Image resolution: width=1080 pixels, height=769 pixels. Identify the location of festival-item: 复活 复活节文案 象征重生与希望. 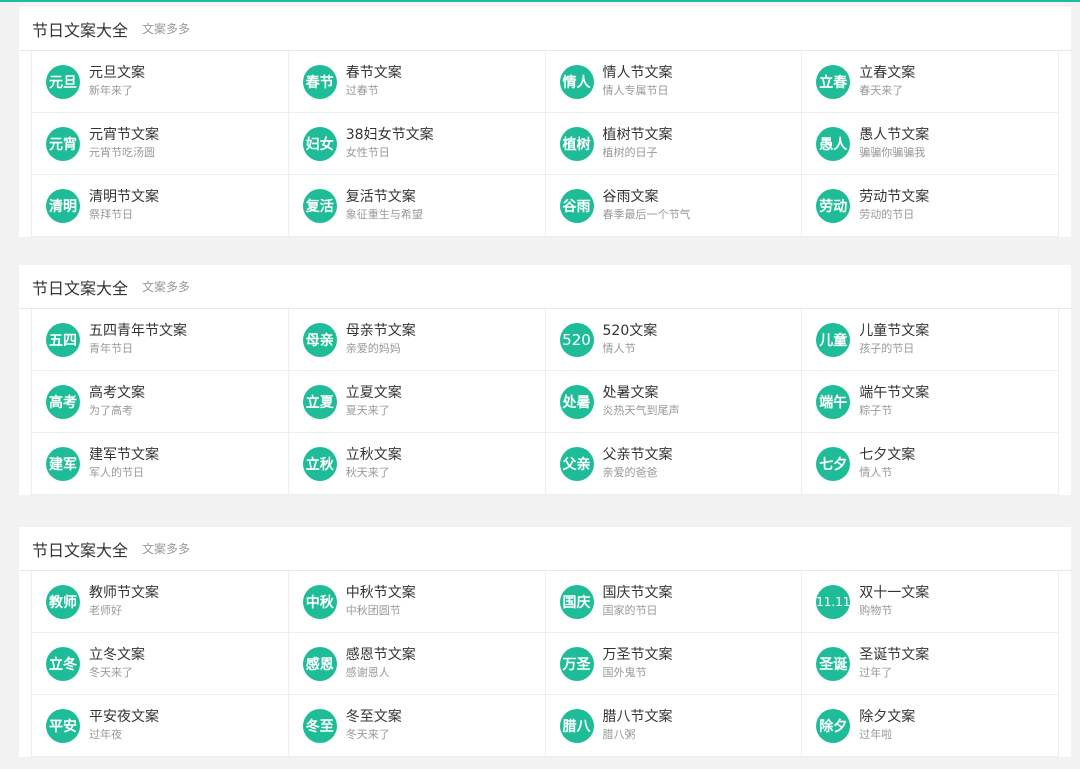
(417, 206).